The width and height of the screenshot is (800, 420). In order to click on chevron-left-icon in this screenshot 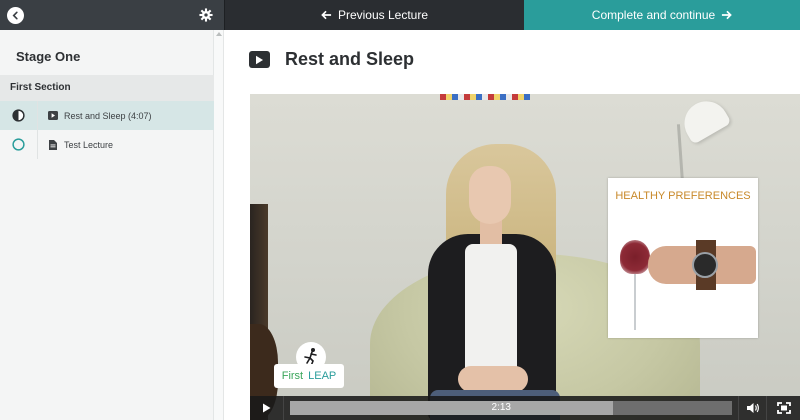, I will do `click(15, 15)`.